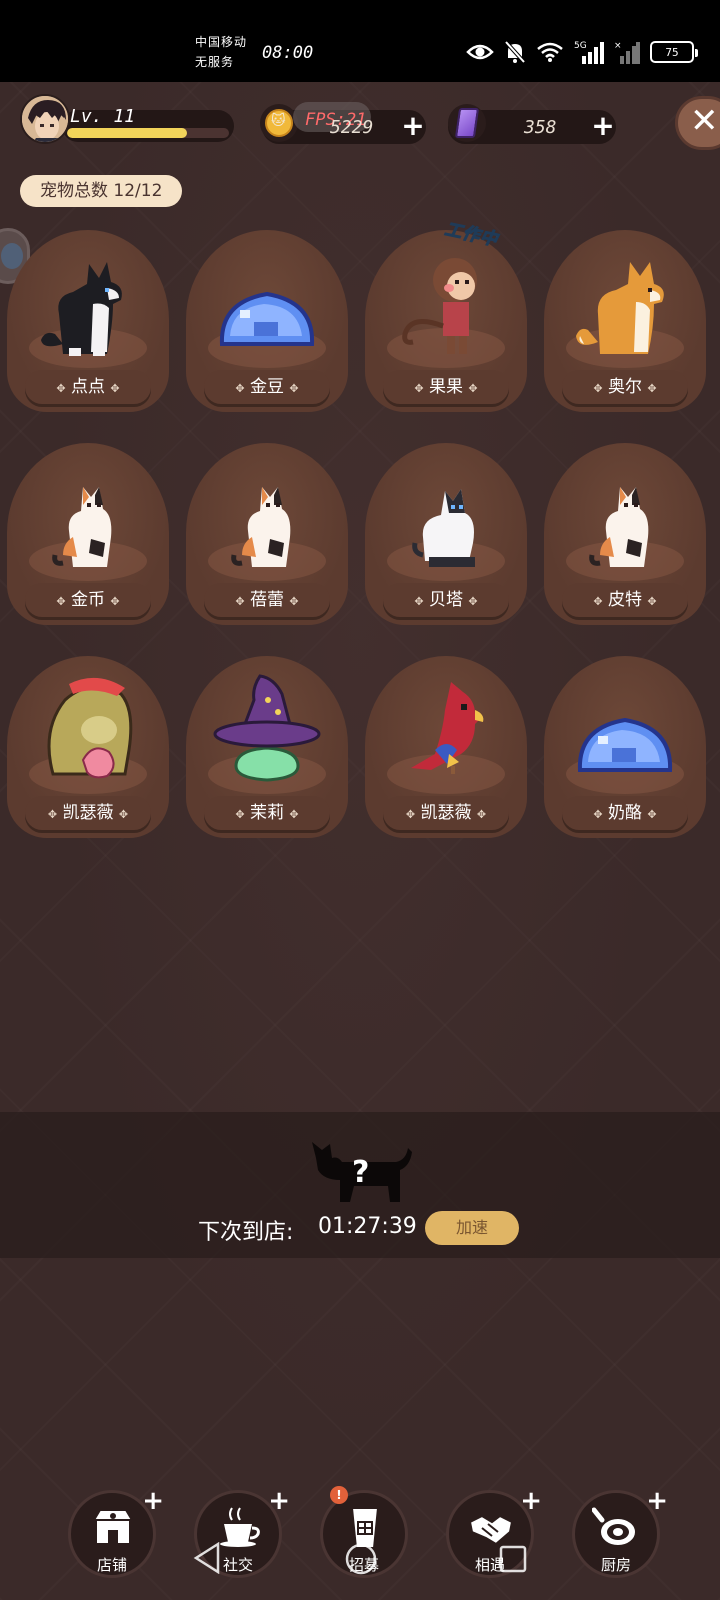  Describe the element at coordinates (367, 1226) in the screenshot. I see `next-arrival-countdown: 01:27:39` at that location.